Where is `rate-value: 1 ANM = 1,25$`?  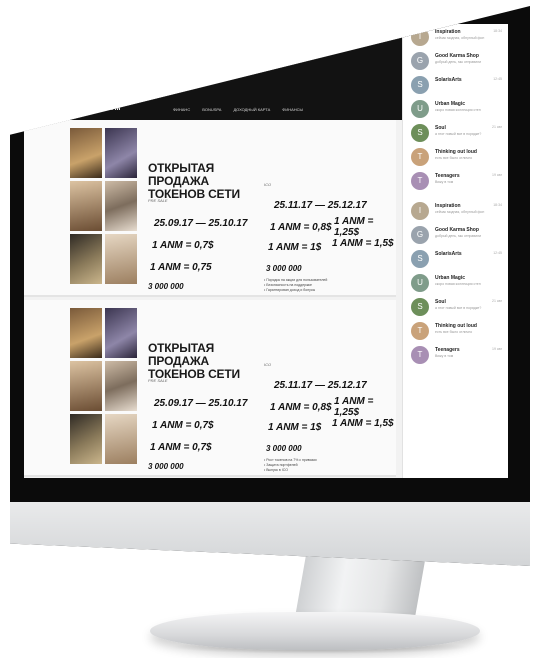
rate-value: 1 ANM = 1,25$ is located at coordinates (354, 407).